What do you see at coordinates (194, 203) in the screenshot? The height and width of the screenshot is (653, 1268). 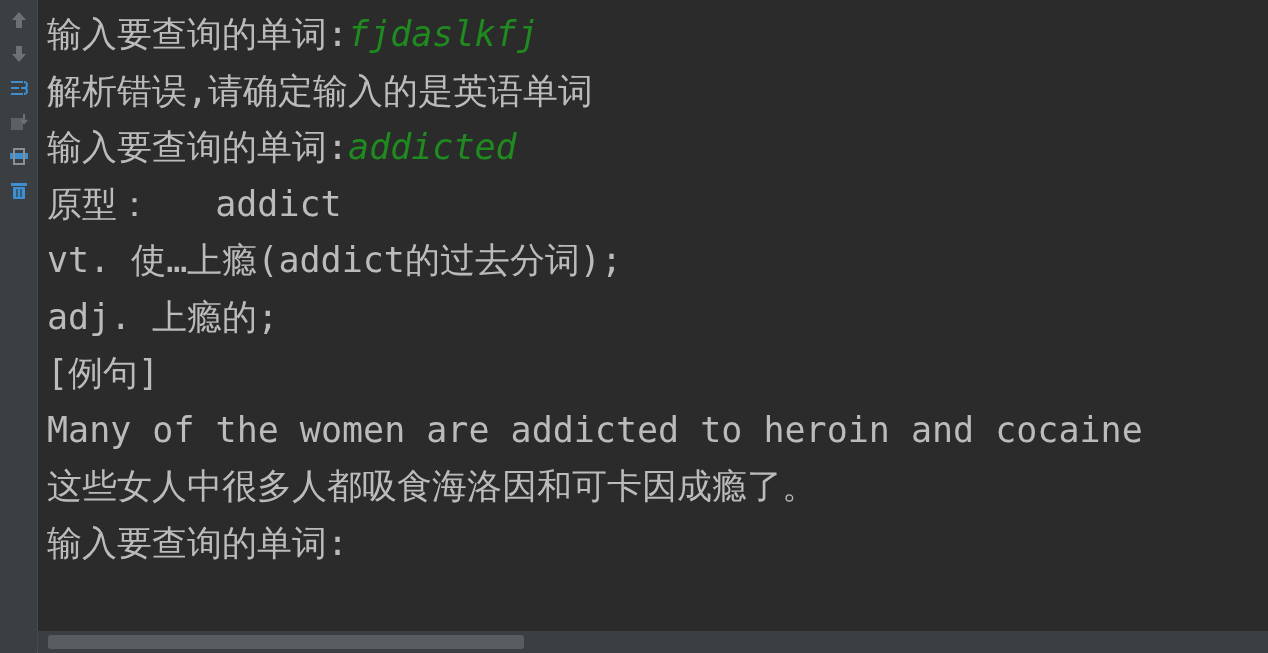 I see `console-output-text: 原型： addict` at bounding box center [194, 203].